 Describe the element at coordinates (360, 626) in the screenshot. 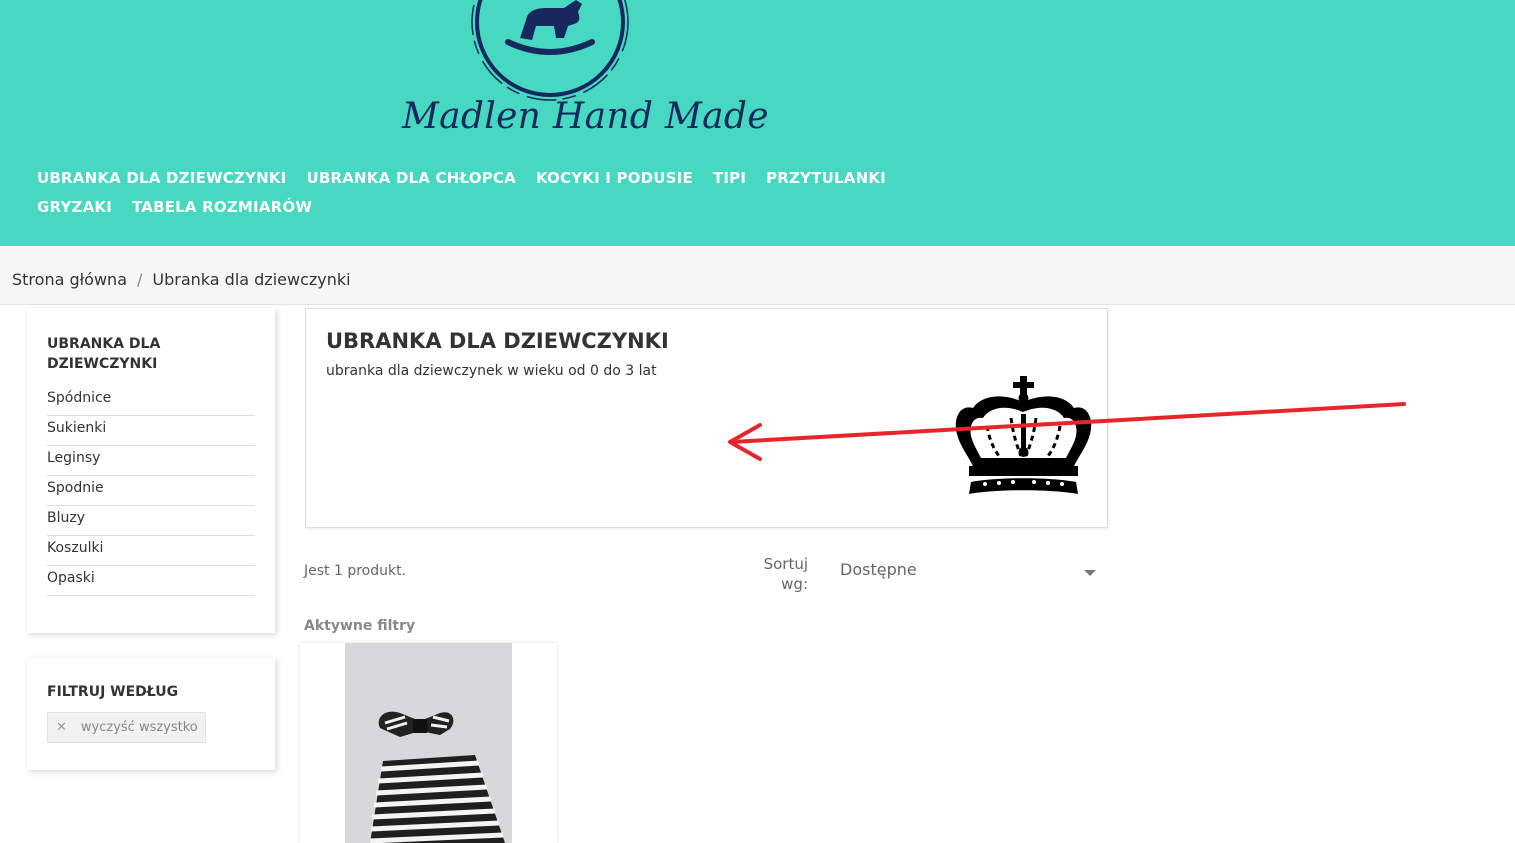

I see `active-filters-heading: Aktywne filtry` at that location.